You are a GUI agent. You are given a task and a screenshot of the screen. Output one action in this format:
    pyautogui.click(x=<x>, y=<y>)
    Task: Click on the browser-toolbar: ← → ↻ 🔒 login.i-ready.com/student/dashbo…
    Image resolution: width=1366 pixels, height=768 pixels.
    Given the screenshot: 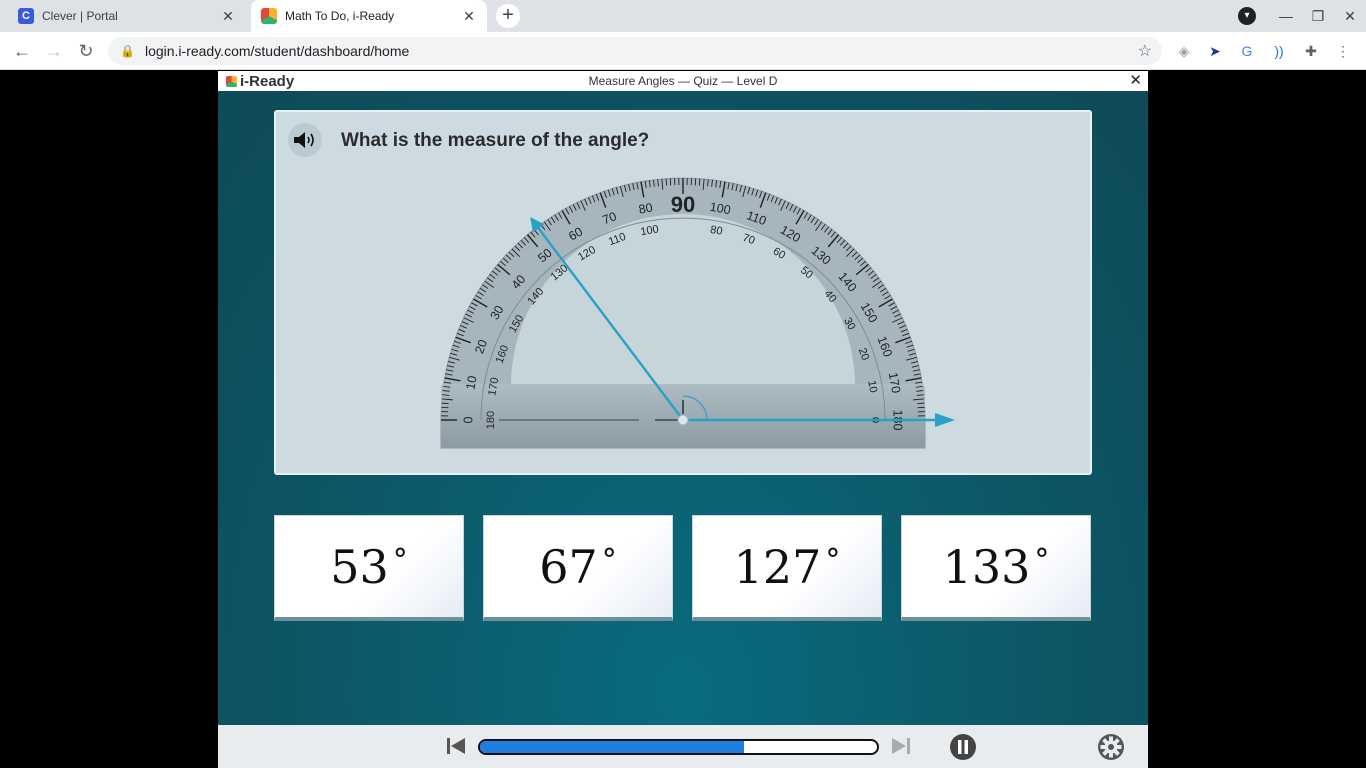 What is the action you would take?
    pyautogui.click(x=683, y=51)
    